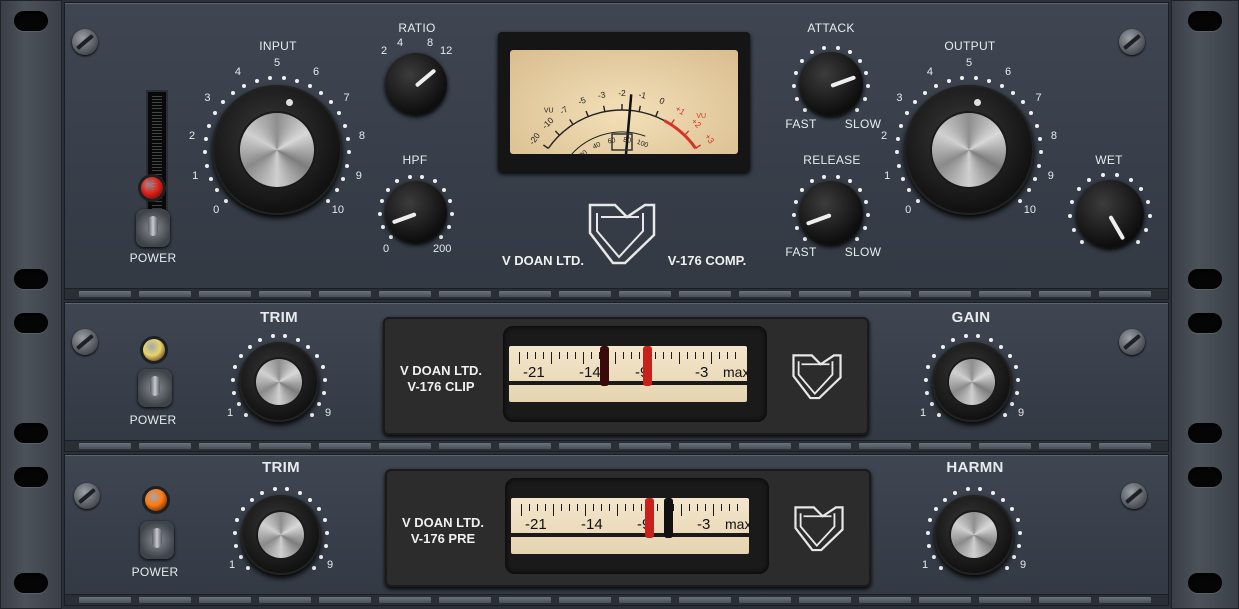 This screenshot has width=1239, height=609. I want to click on power-led, so click(152, 188).